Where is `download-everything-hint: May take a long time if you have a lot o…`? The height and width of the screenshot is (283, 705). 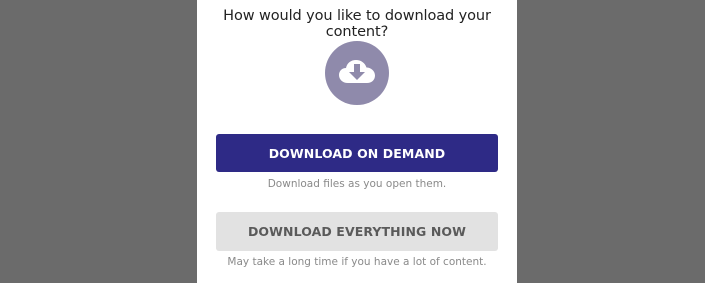
download-everything-hint: May take a long time if you have a lot o… is located at coordinates (357, 262).